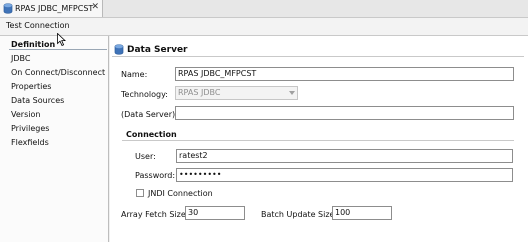 The width and height of the screenshot is (528, 242). Describe the element at coordinates (344, 113) in the screenshot. I see `data-server-field` at that location.